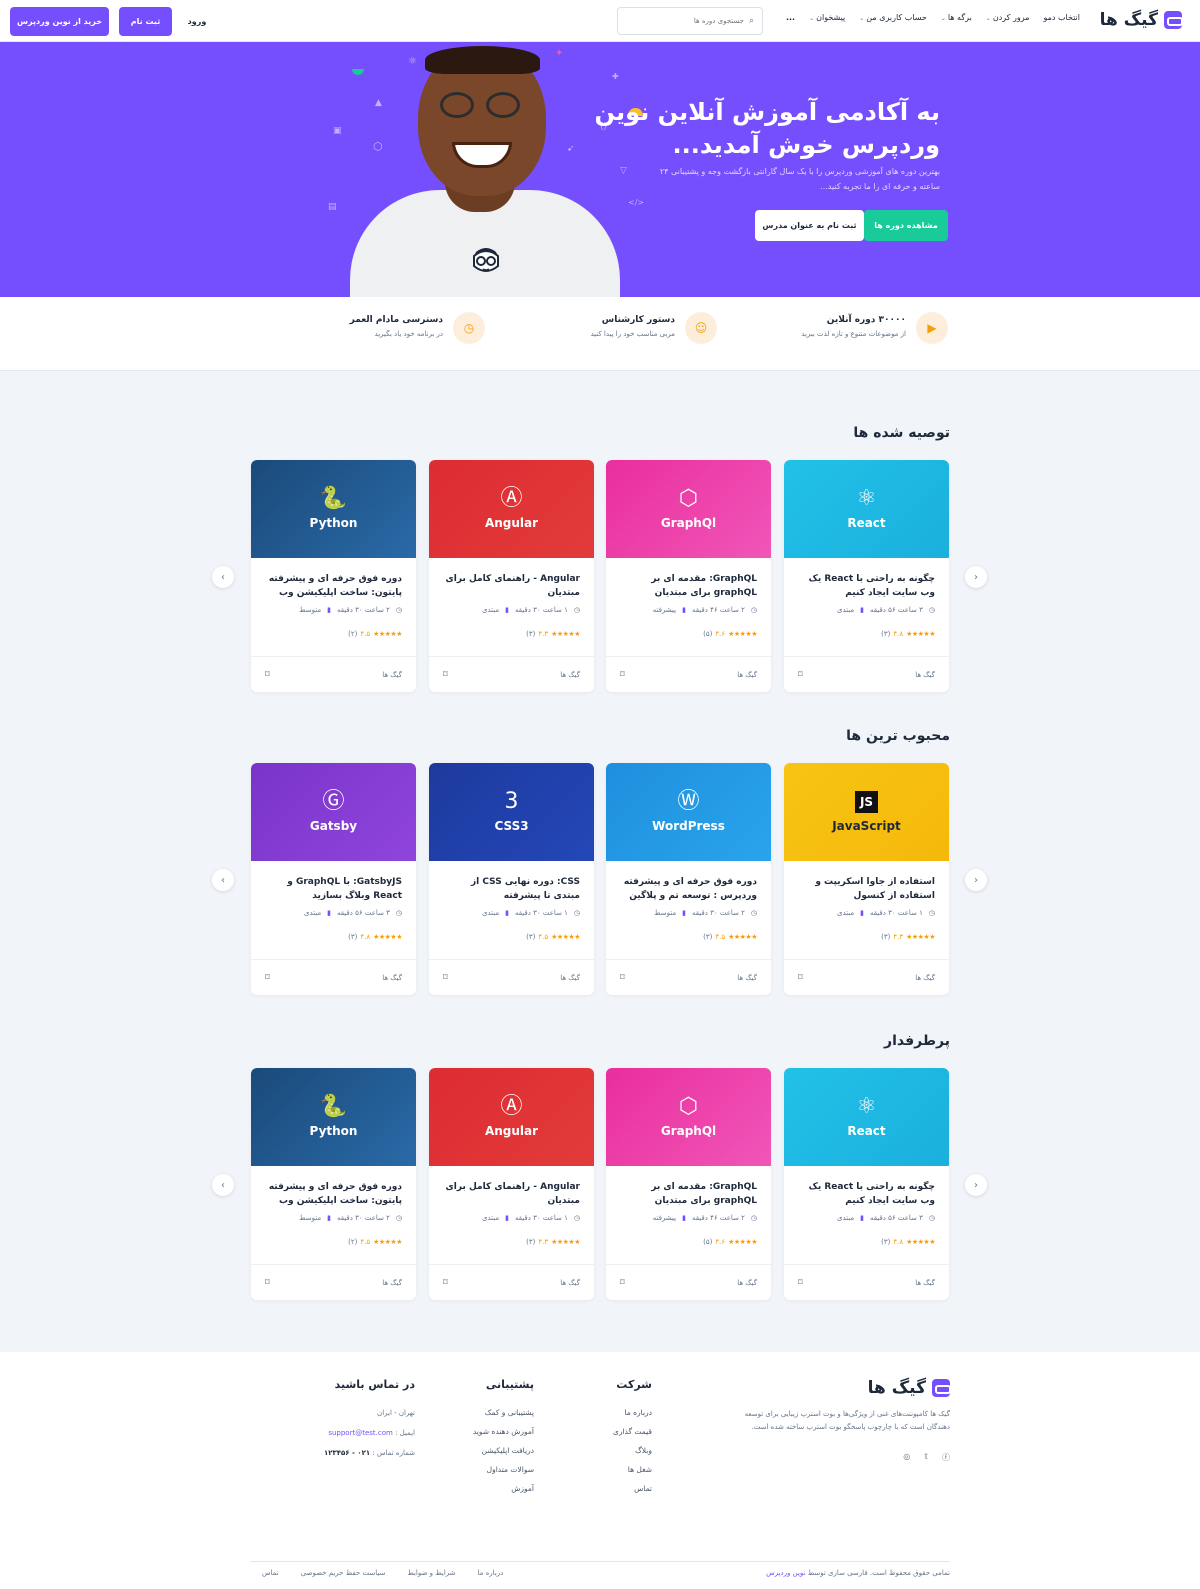 This screenshot has width=1200, height=1589. I want to click on contact-email: support@test.com, so click(360, 1433).